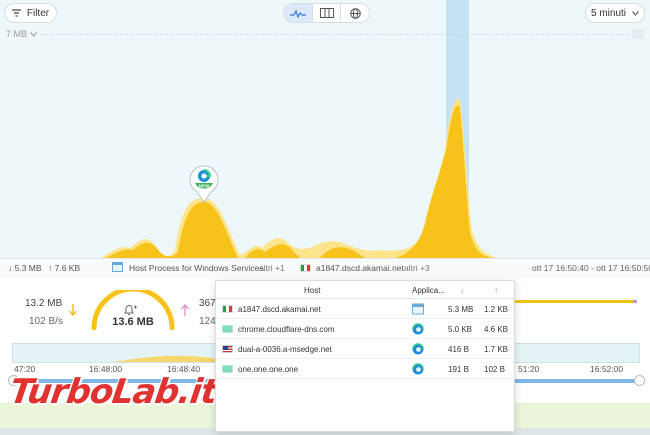 The width and height of the screenshot is (650, 435). What do you see at coordinates (460, 329) in the screenshot?
I see `row-down: 5.0 KB` at bounding box center [460, 329].